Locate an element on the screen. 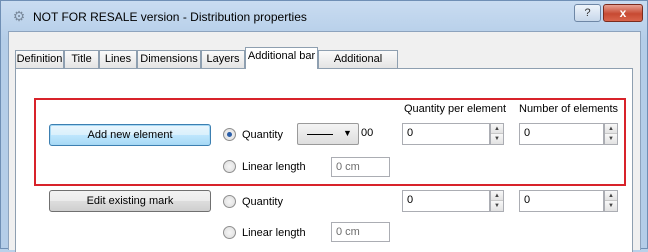  quantity-radio-new: Quantity is located at coordinates (253, 134).